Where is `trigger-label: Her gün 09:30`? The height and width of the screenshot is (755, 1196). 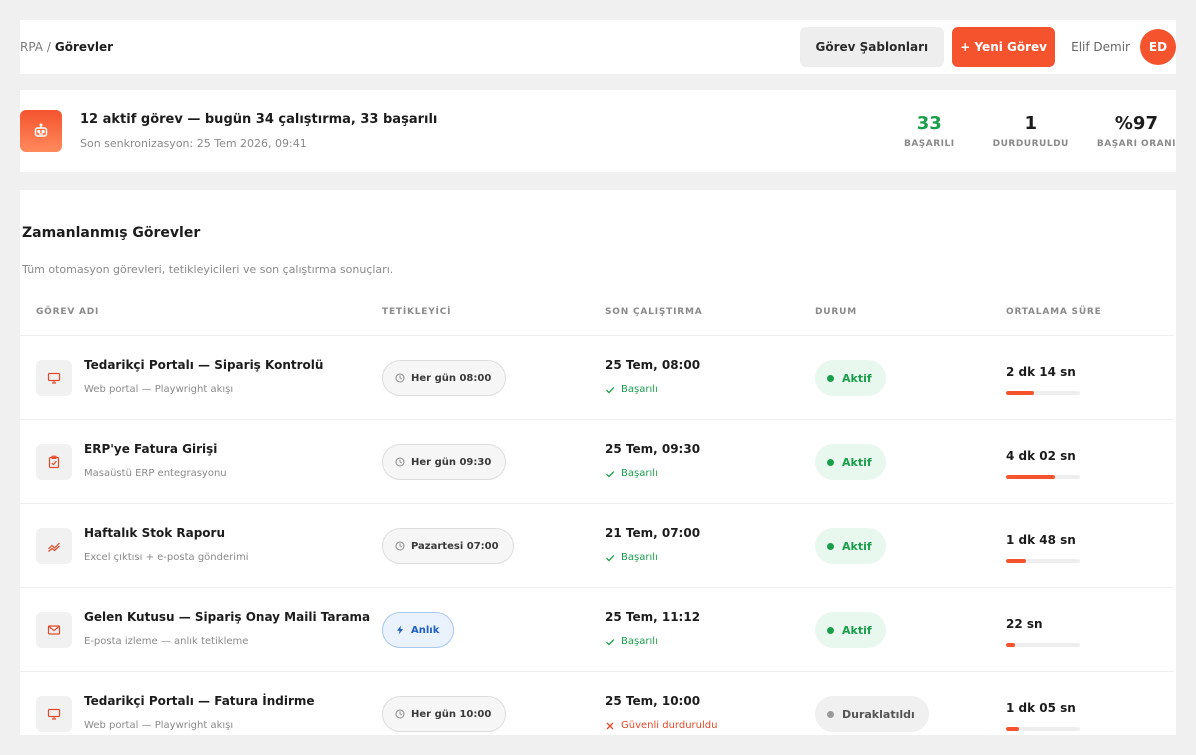 trigger-label: Her gün 09:30 is located at coordinates (451, 462).